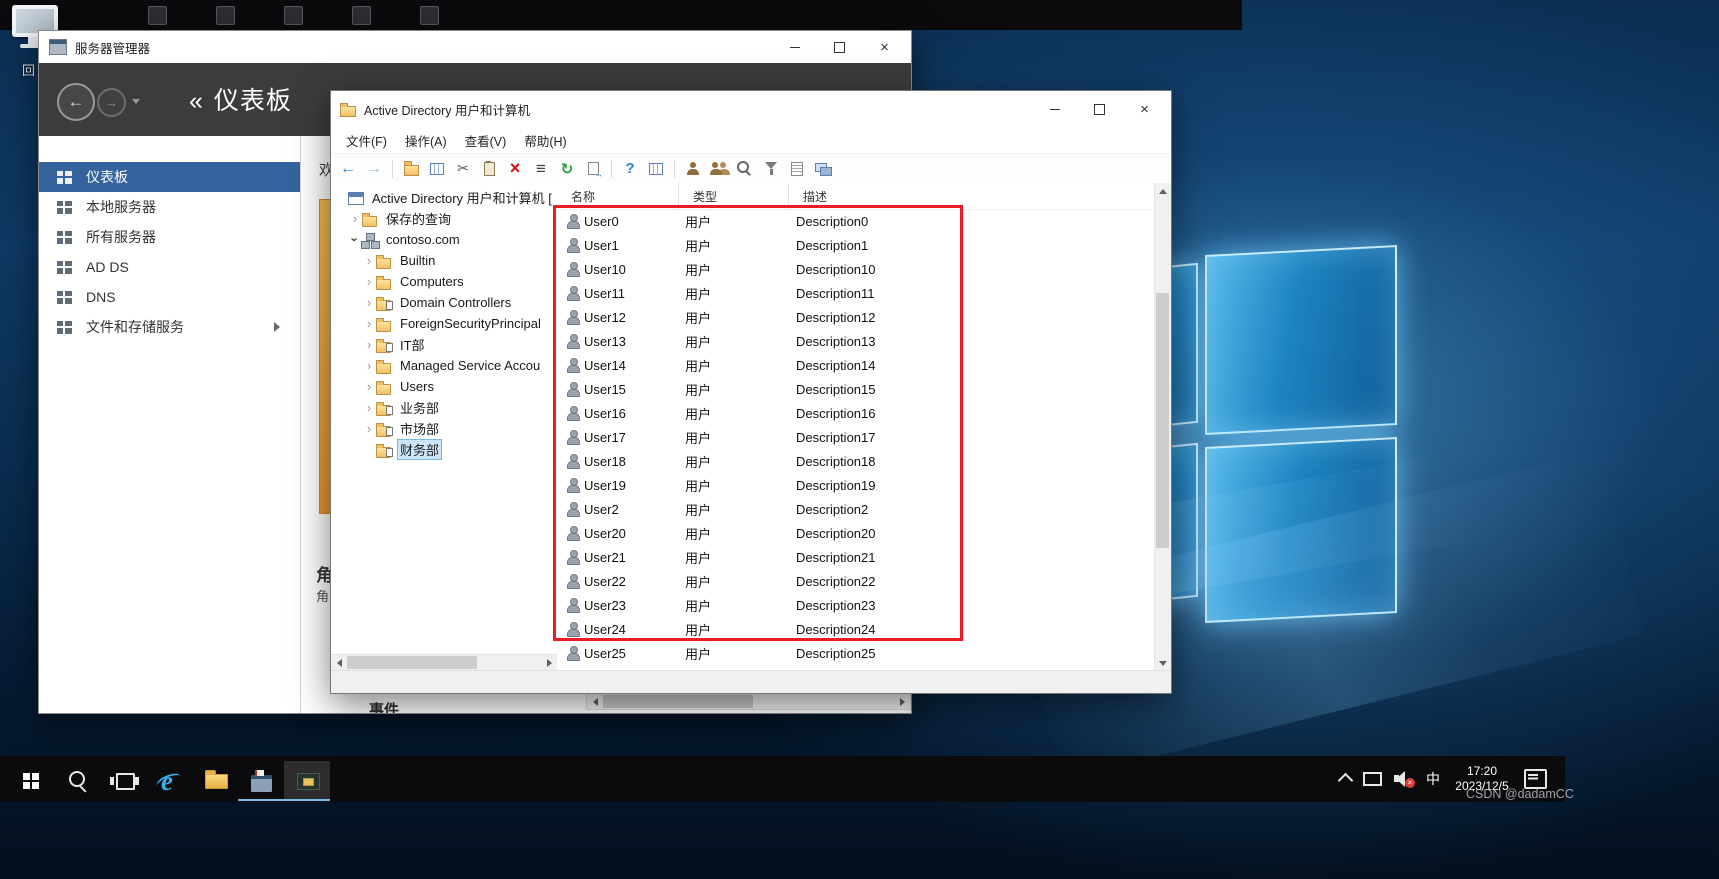 Image resolution: width=1719 pixels, height=879 pixels. I want to click on view-options-icon, so click(656, 169).